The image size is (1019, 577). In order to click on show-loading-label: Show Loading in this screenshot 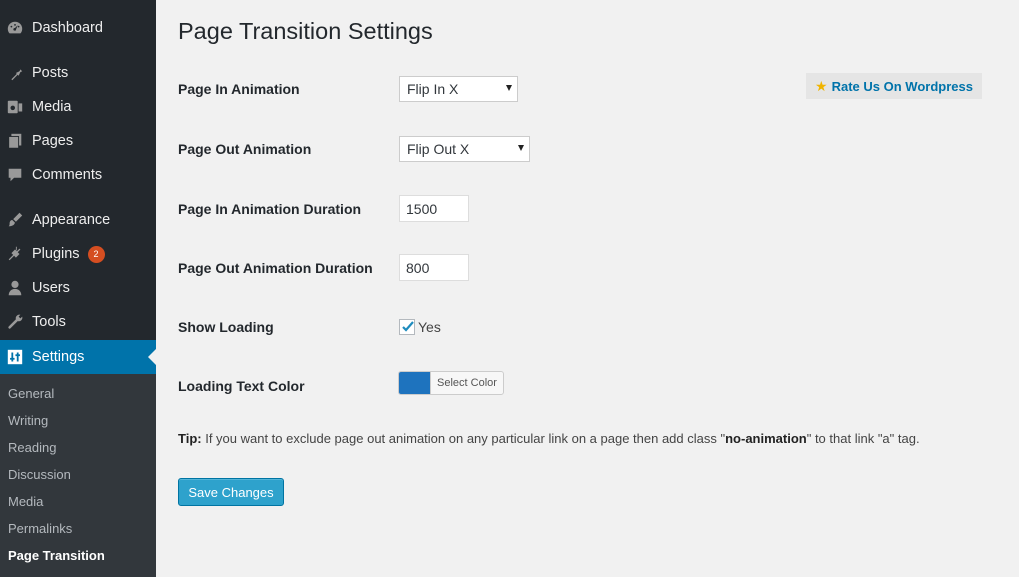, I will do `click(226, 327)`.